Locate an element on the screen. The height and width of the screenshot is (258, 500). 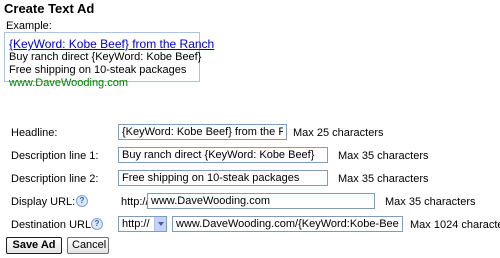
example-label: Example: is located at coordinates (29, 26).